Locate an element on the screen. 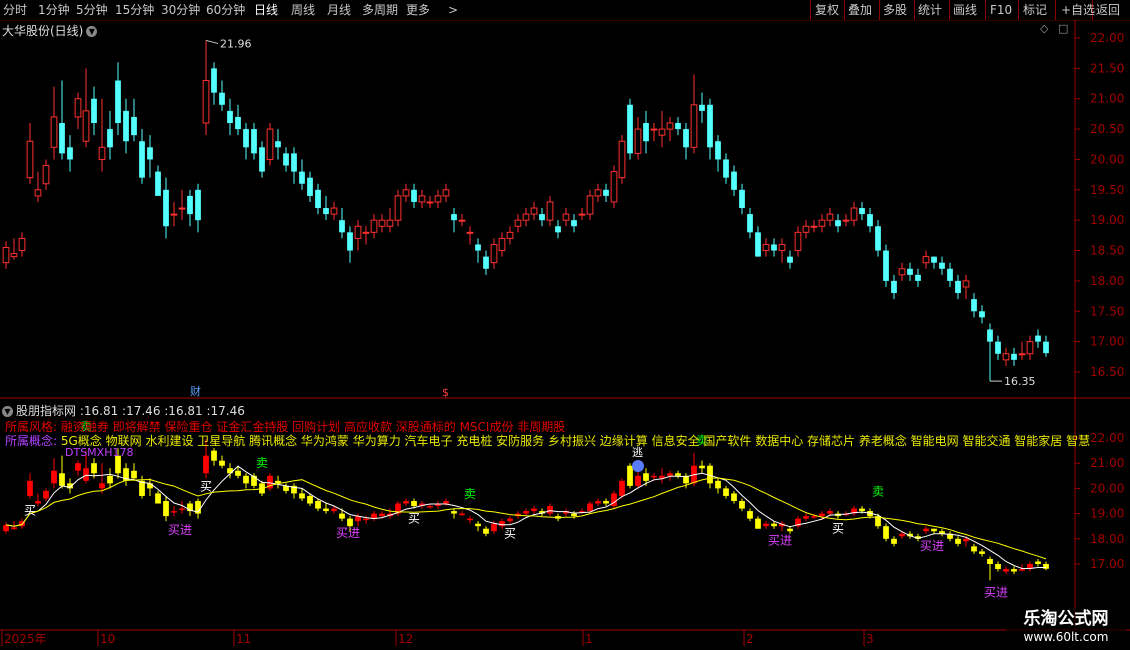  watermark-title: 乐淘公式网 is located at coordinates (1066, 619).